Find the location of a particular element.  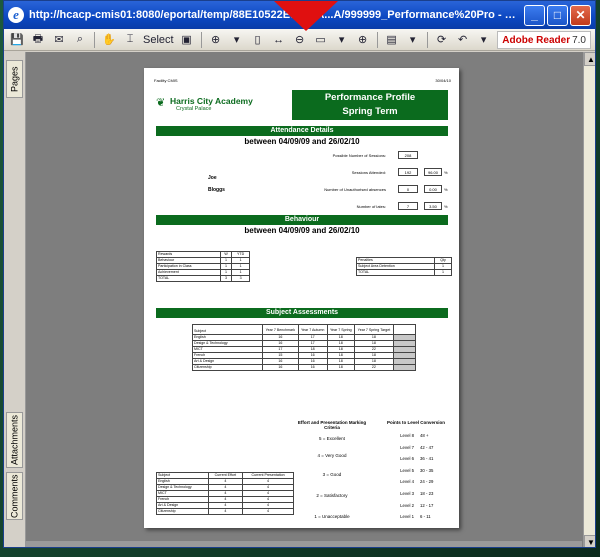

student-first-name: Joe is located at coordinates (212, 178).